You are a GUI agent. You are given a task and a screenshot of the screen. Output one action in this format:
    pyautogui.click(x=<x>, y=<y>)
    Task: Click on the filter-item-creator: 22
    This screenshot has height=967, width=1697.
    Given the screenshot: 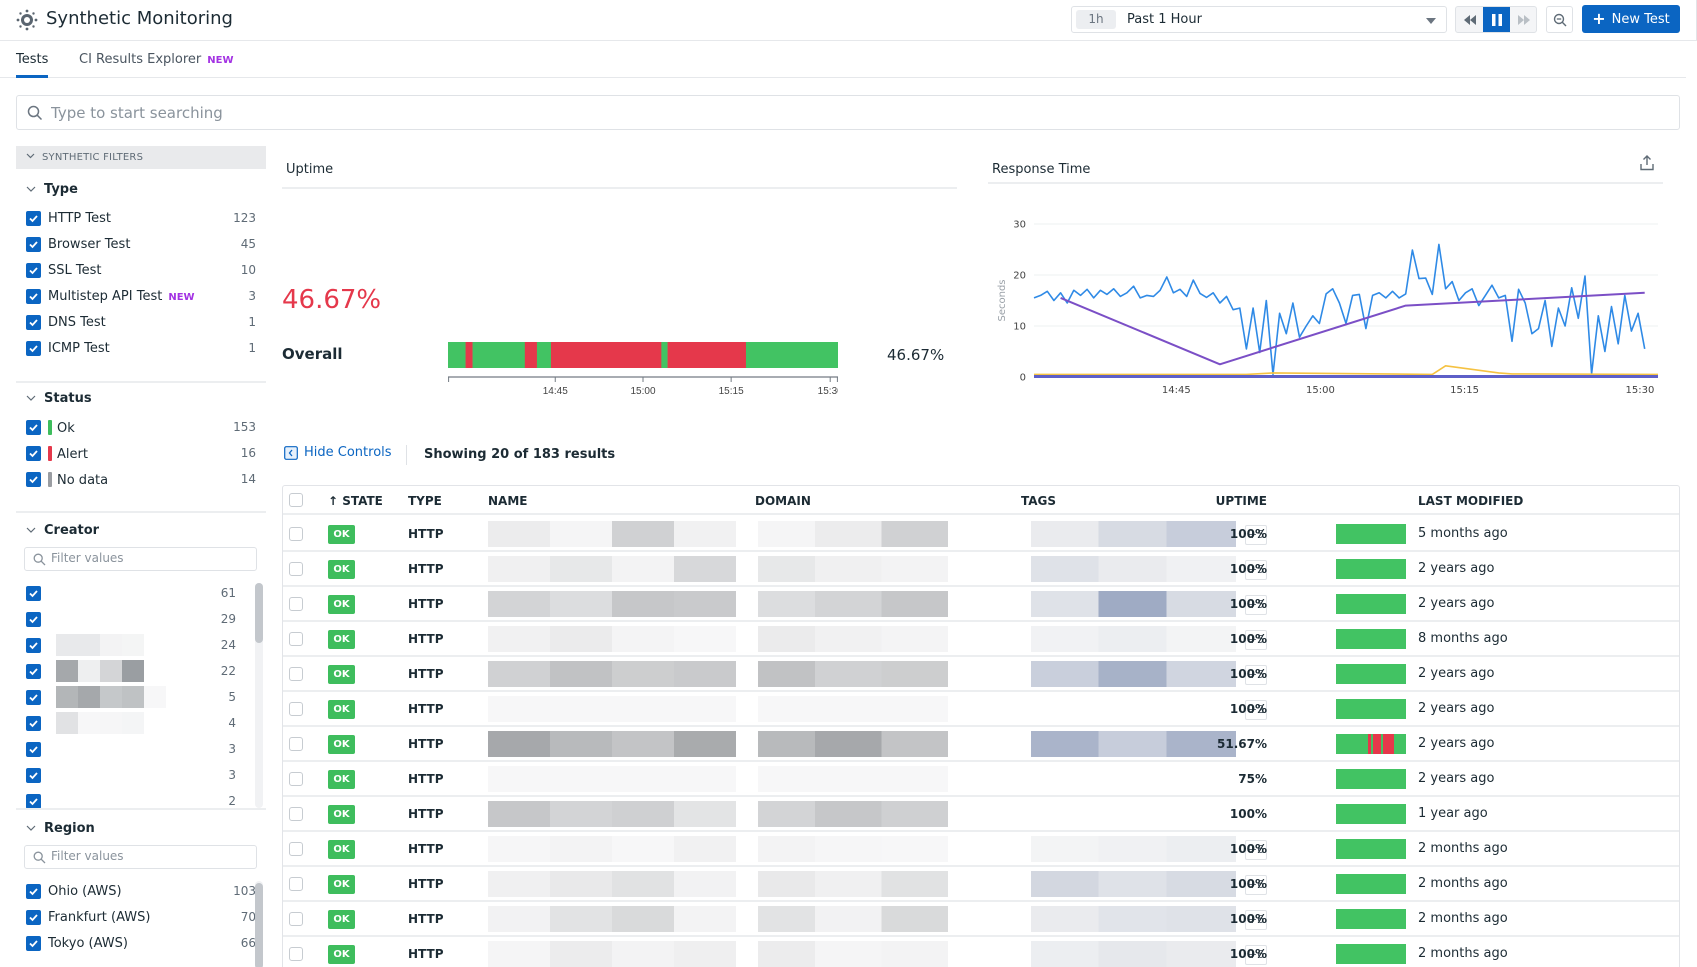 What is the action you would take?
    pyautogui.click(x=141, y=671)
    